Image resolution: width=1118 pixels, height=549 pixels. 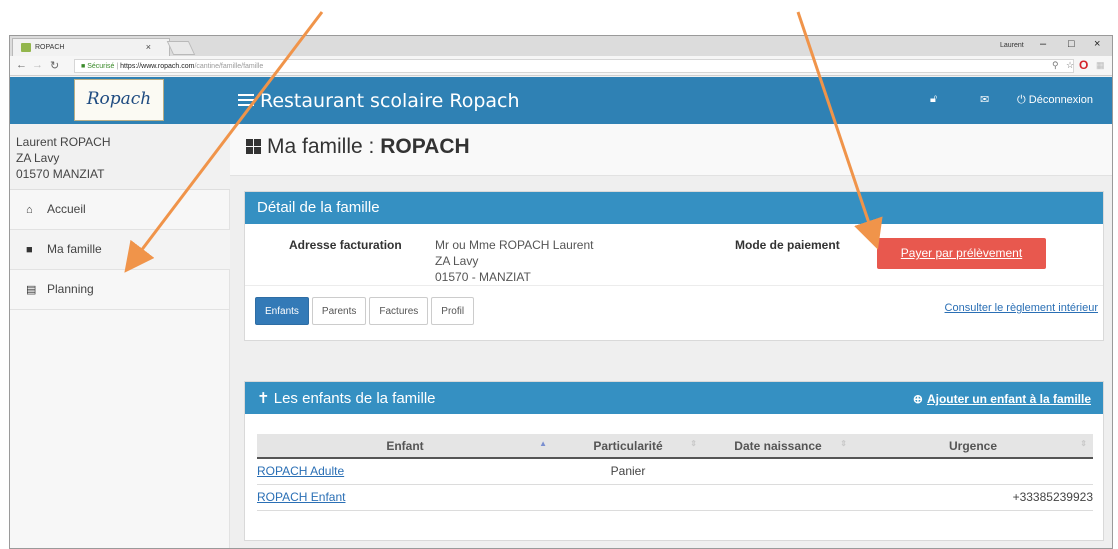 I want to click on table-row: ROPACH Enfant +33385239923, so click(x=675, y=497).